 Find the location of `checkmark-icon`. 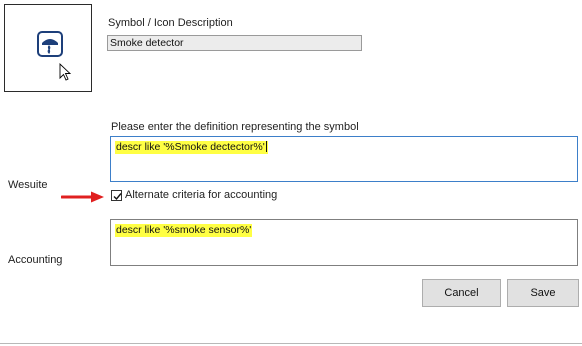

checkmark-icon is located at coordinates (117, 197).